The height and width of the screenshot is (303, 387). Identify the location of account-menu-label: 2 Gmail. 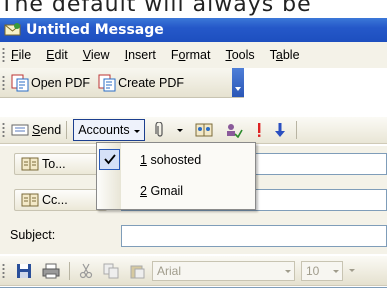
(161, 191).